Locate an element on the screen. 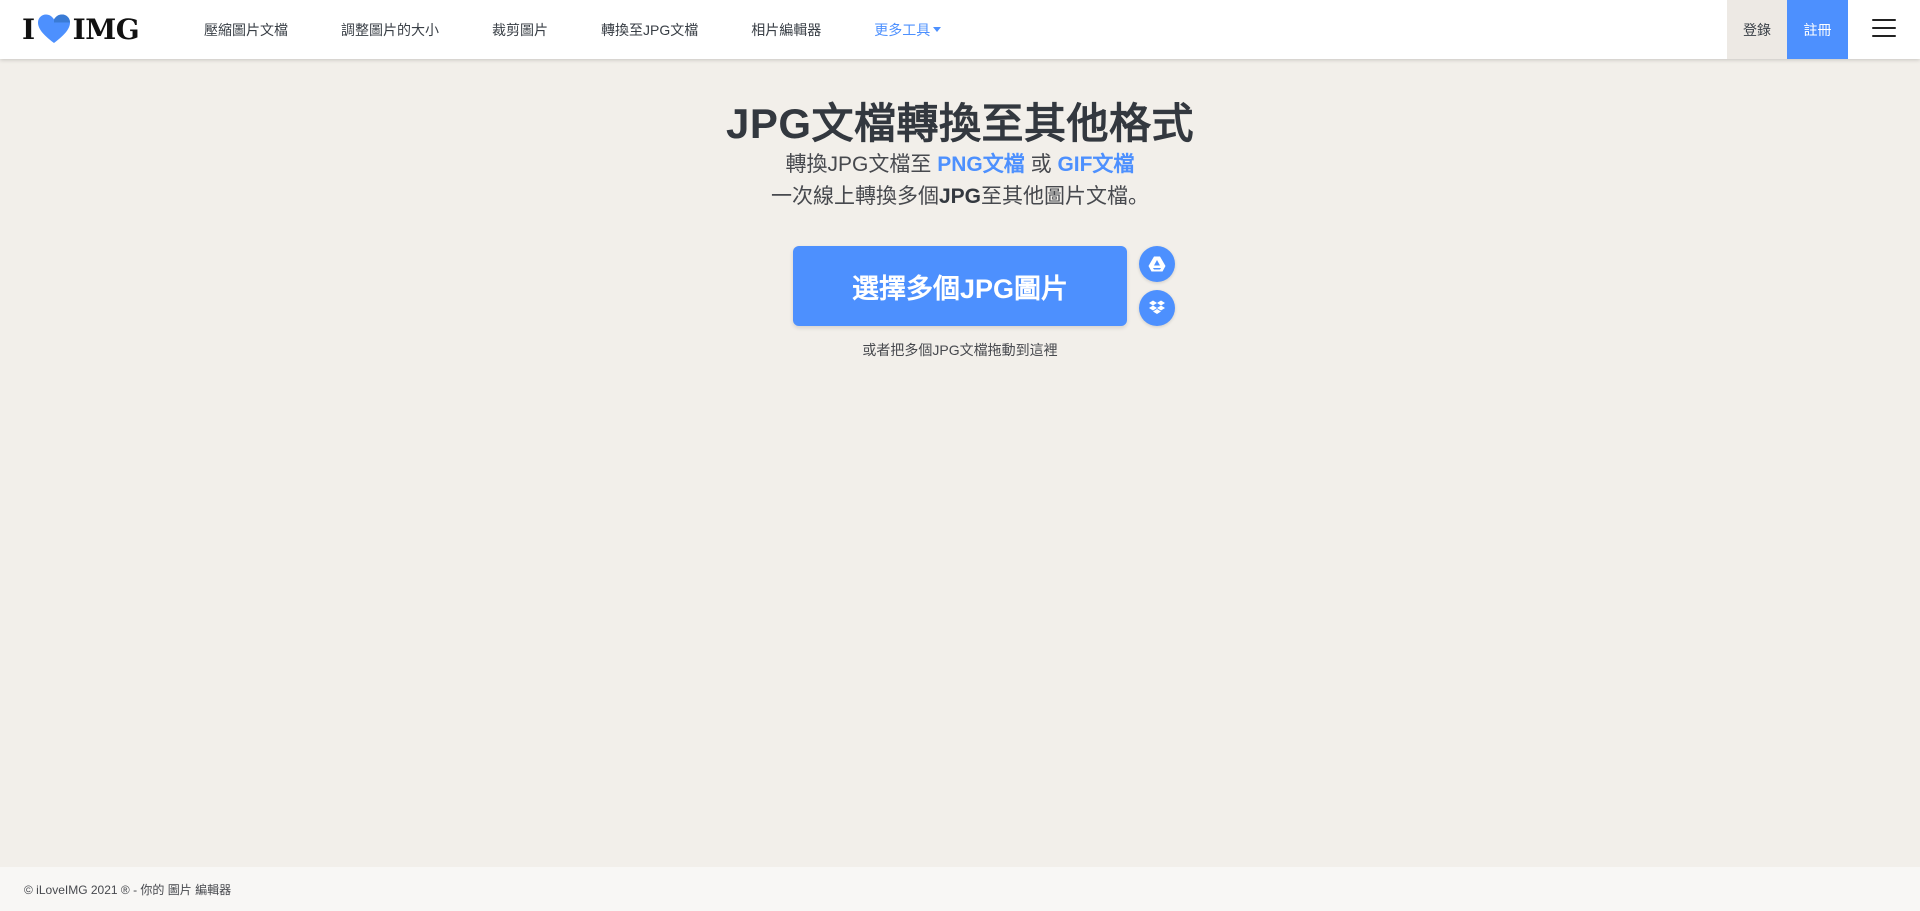 The height and width of the screenshot is (911, 1920). gif-link: GIF文檔 is located at coordinates (1095, 164).